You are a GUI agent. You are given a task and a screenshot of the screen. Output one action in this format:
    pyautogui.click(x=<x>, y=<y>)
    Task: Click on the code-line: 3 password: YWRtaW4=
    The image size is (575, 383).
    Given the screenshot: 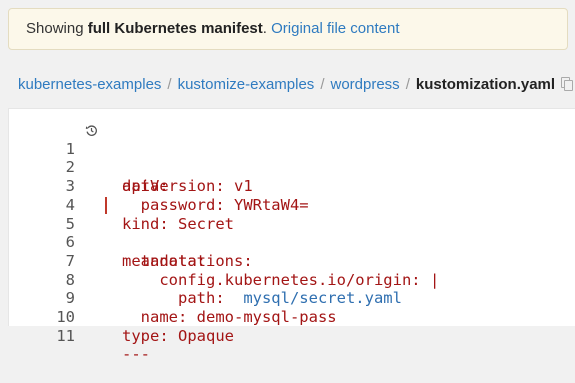 What is the action you would take?
    pyautogui.click(x=292, y=186)
    